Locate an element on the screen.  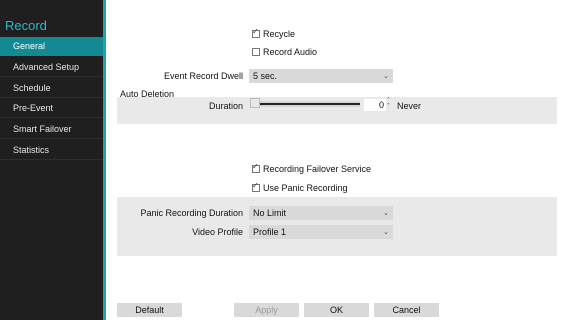
panic-recording-duration-select: No Limit ⌄ is located at coordinates (321, 213).